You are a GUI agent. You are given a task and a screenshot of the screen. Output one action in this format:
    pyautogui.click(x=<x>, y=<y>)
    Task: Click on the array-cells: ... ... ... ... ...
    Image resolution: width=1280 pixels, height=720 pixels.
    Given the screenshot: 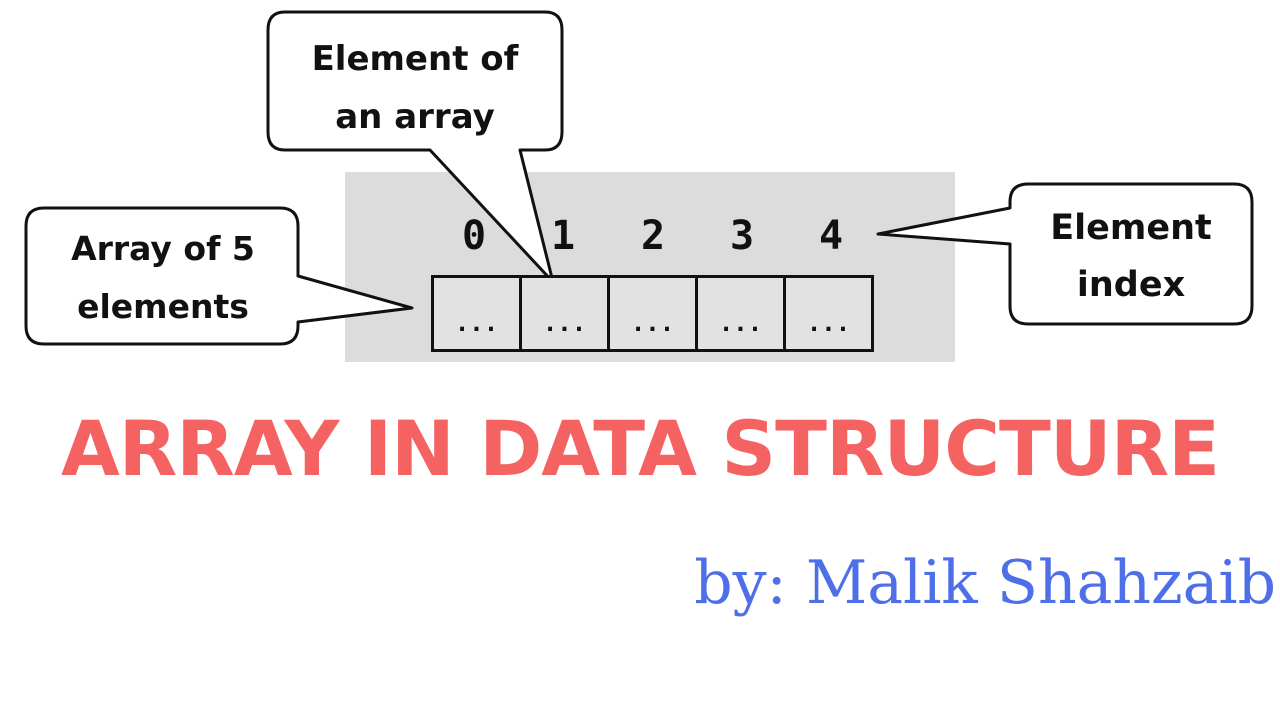 What is the action you would take?
    pyautogui.click(x=652, y=313)
    